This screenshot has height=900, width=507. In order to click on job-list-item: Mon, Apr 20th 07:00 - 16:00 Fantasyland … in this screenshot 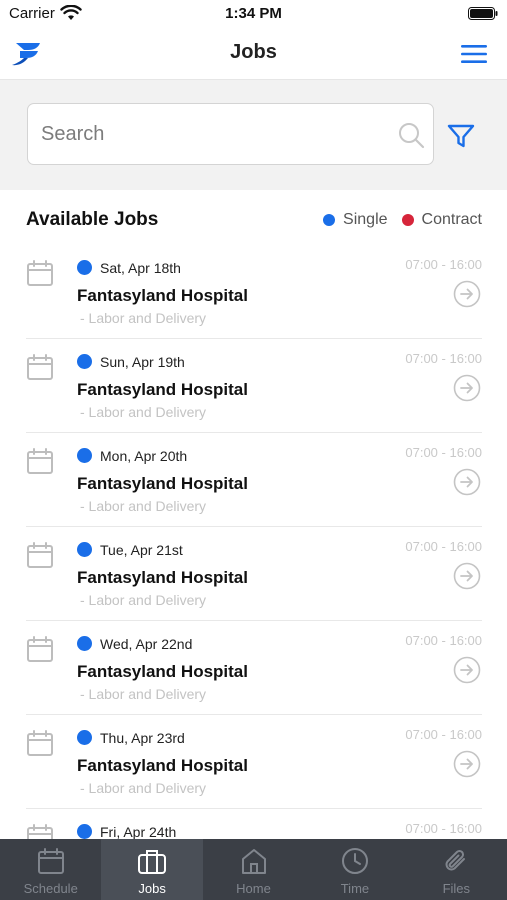, I will do `click(254, 480)`.